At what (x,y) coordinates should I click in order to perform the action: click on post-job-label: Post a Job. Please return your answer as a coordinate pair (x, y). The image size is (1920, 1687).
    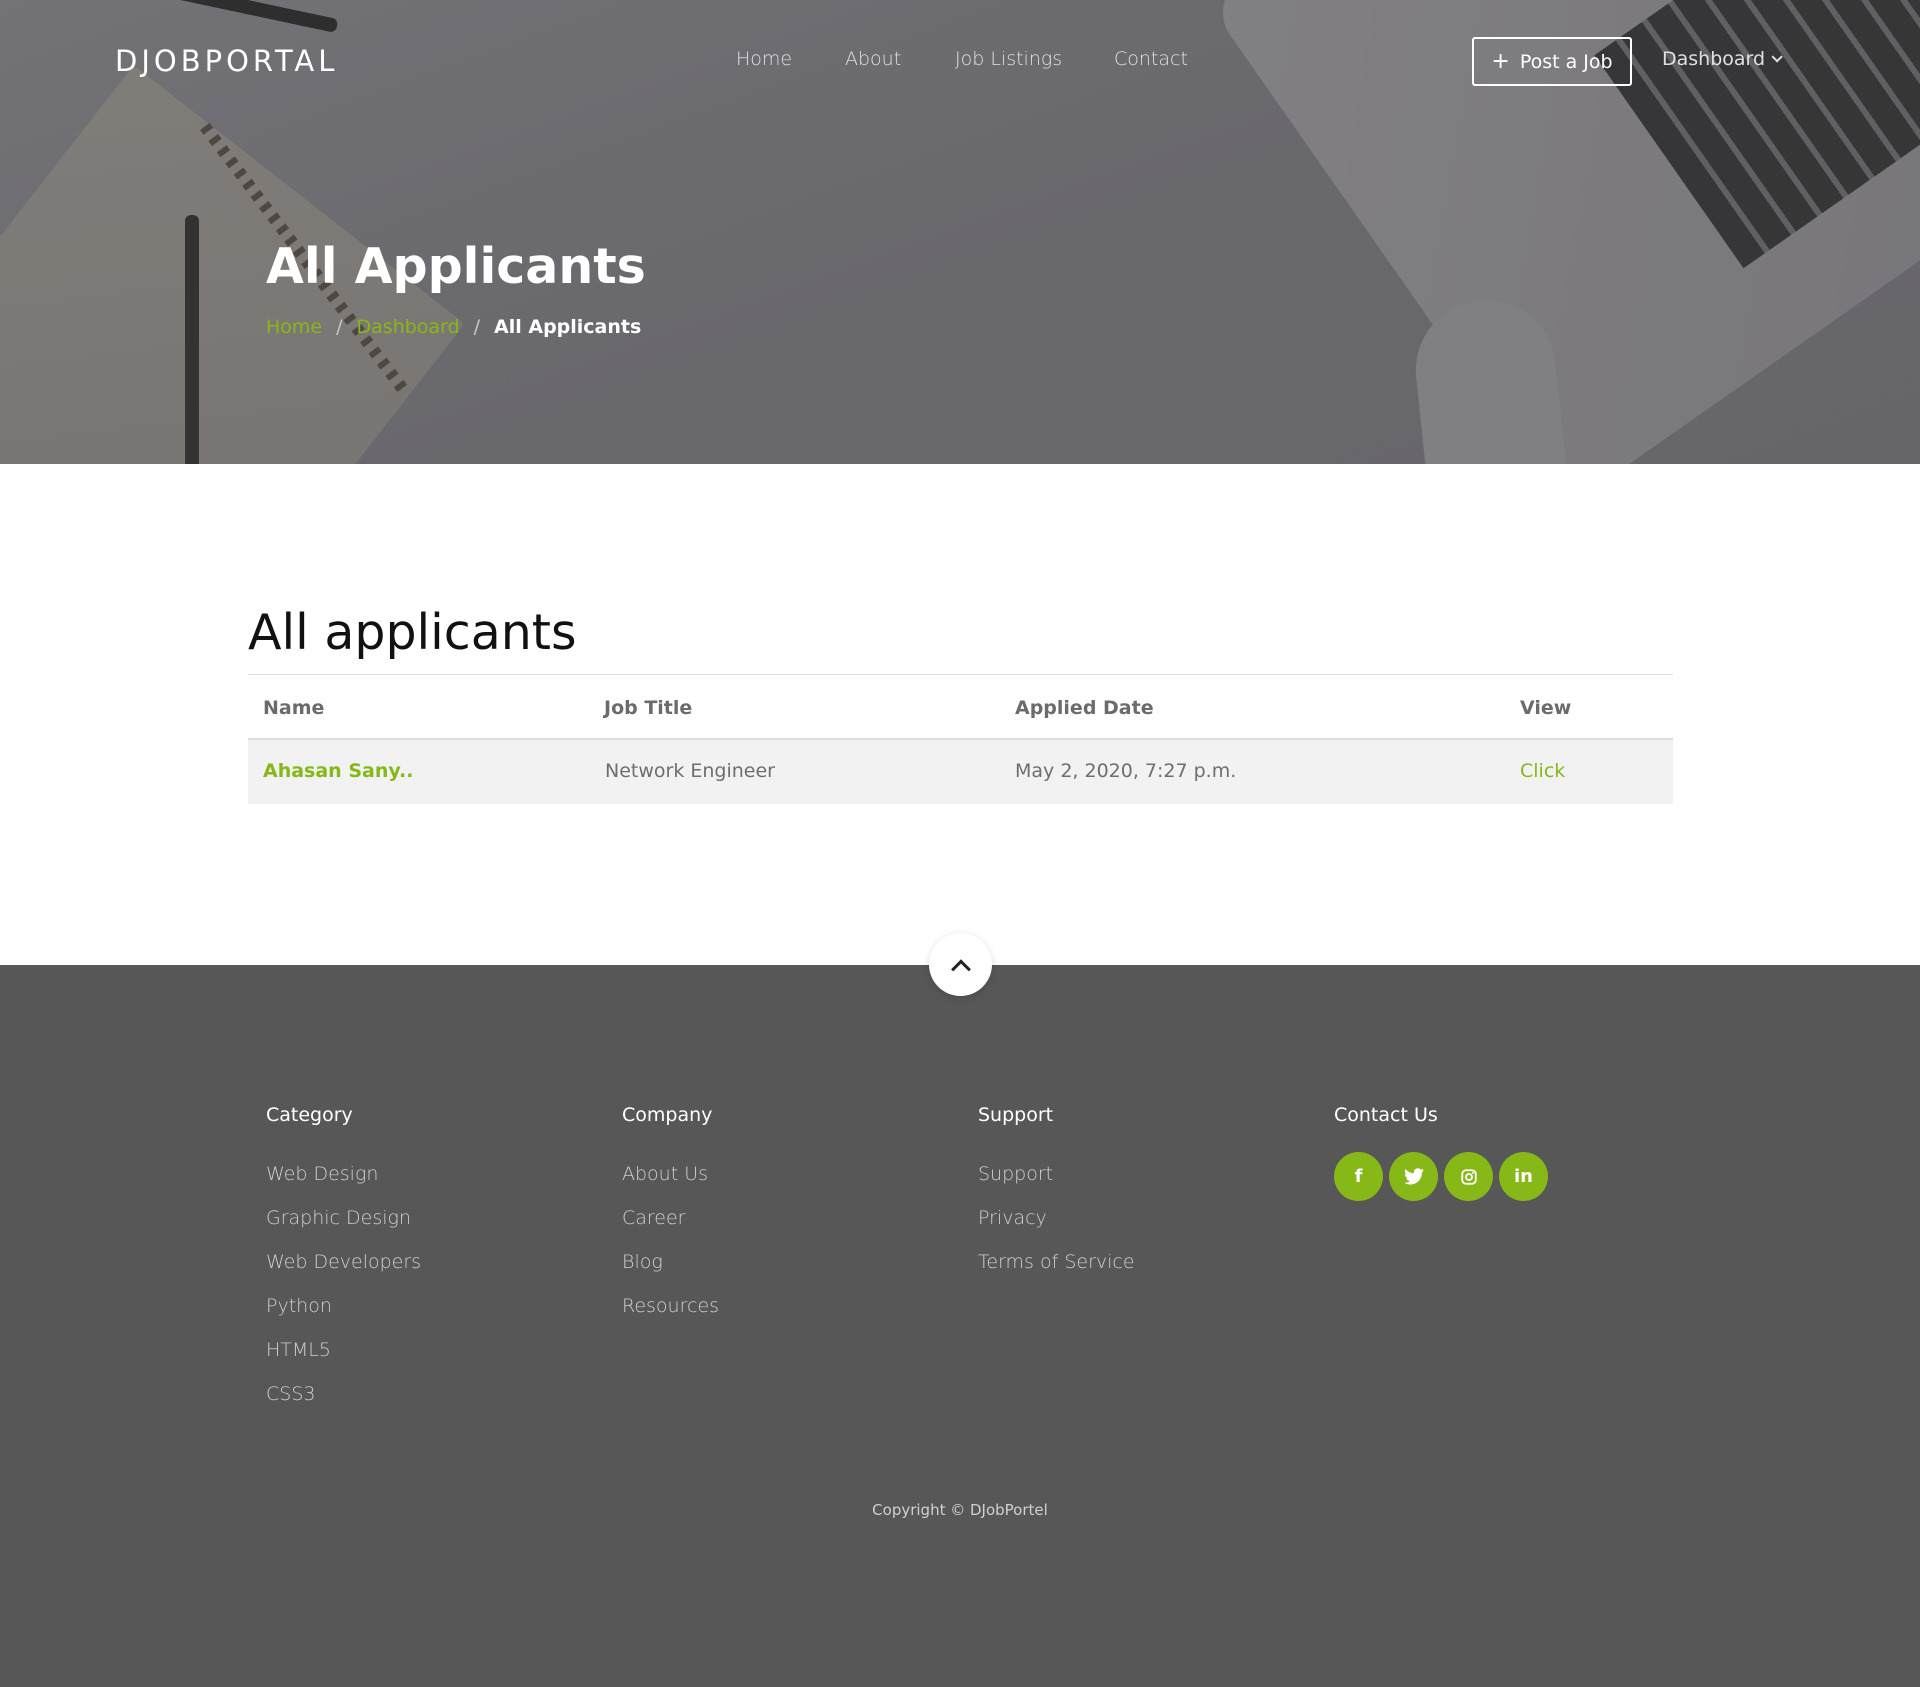
    Looking at the image, I should click on (1566, 61).